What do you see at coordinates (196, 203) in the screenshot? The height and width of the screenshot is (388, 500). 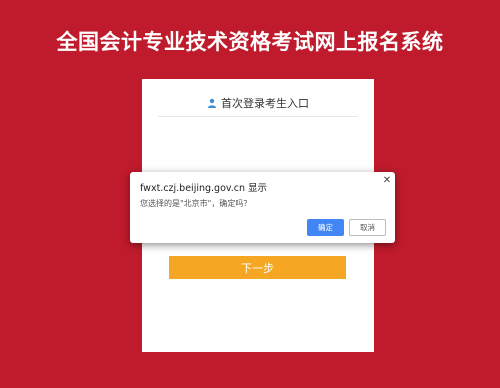 I see `dialog-message: 您选择的是"北京市"，确定吗？` at bounding box center [196, 203].